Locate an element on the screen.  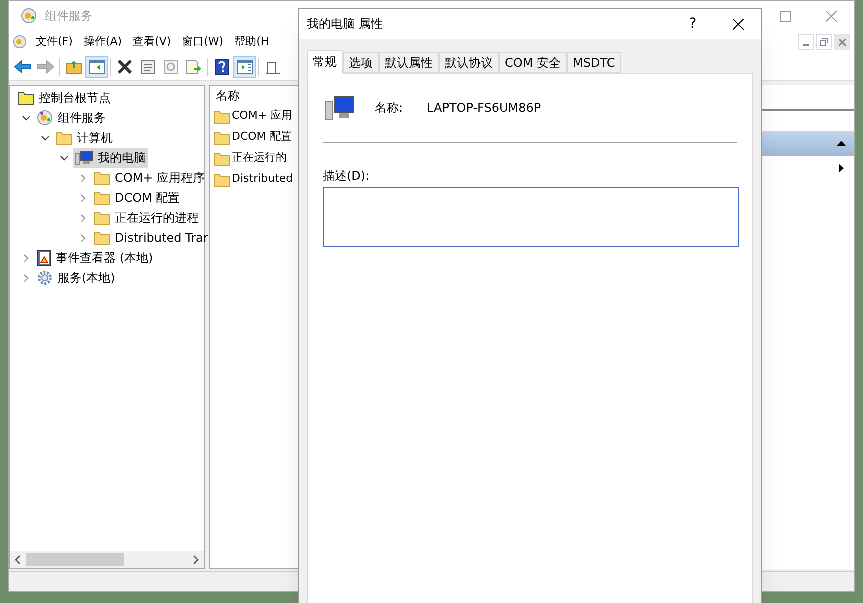
list-item: DCOM 配置 is located at coordinates (262, 137).